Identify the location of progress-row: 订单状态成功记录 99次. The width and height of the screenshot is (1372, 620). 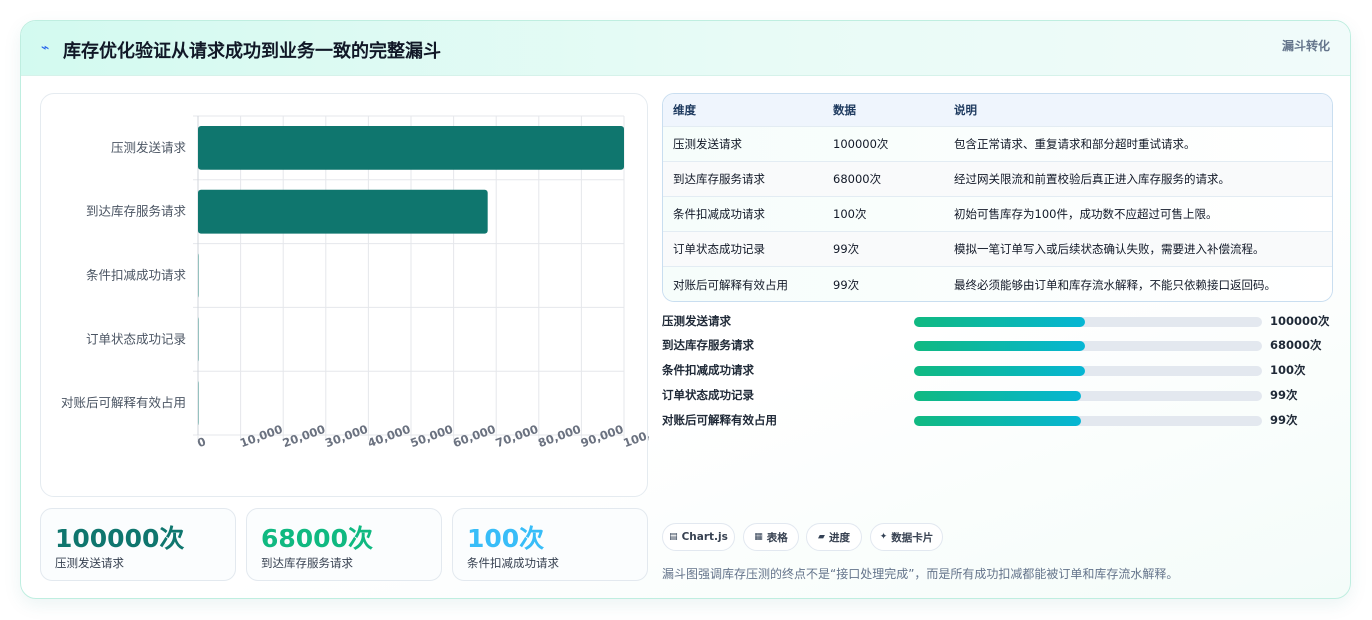
(1006, 396).